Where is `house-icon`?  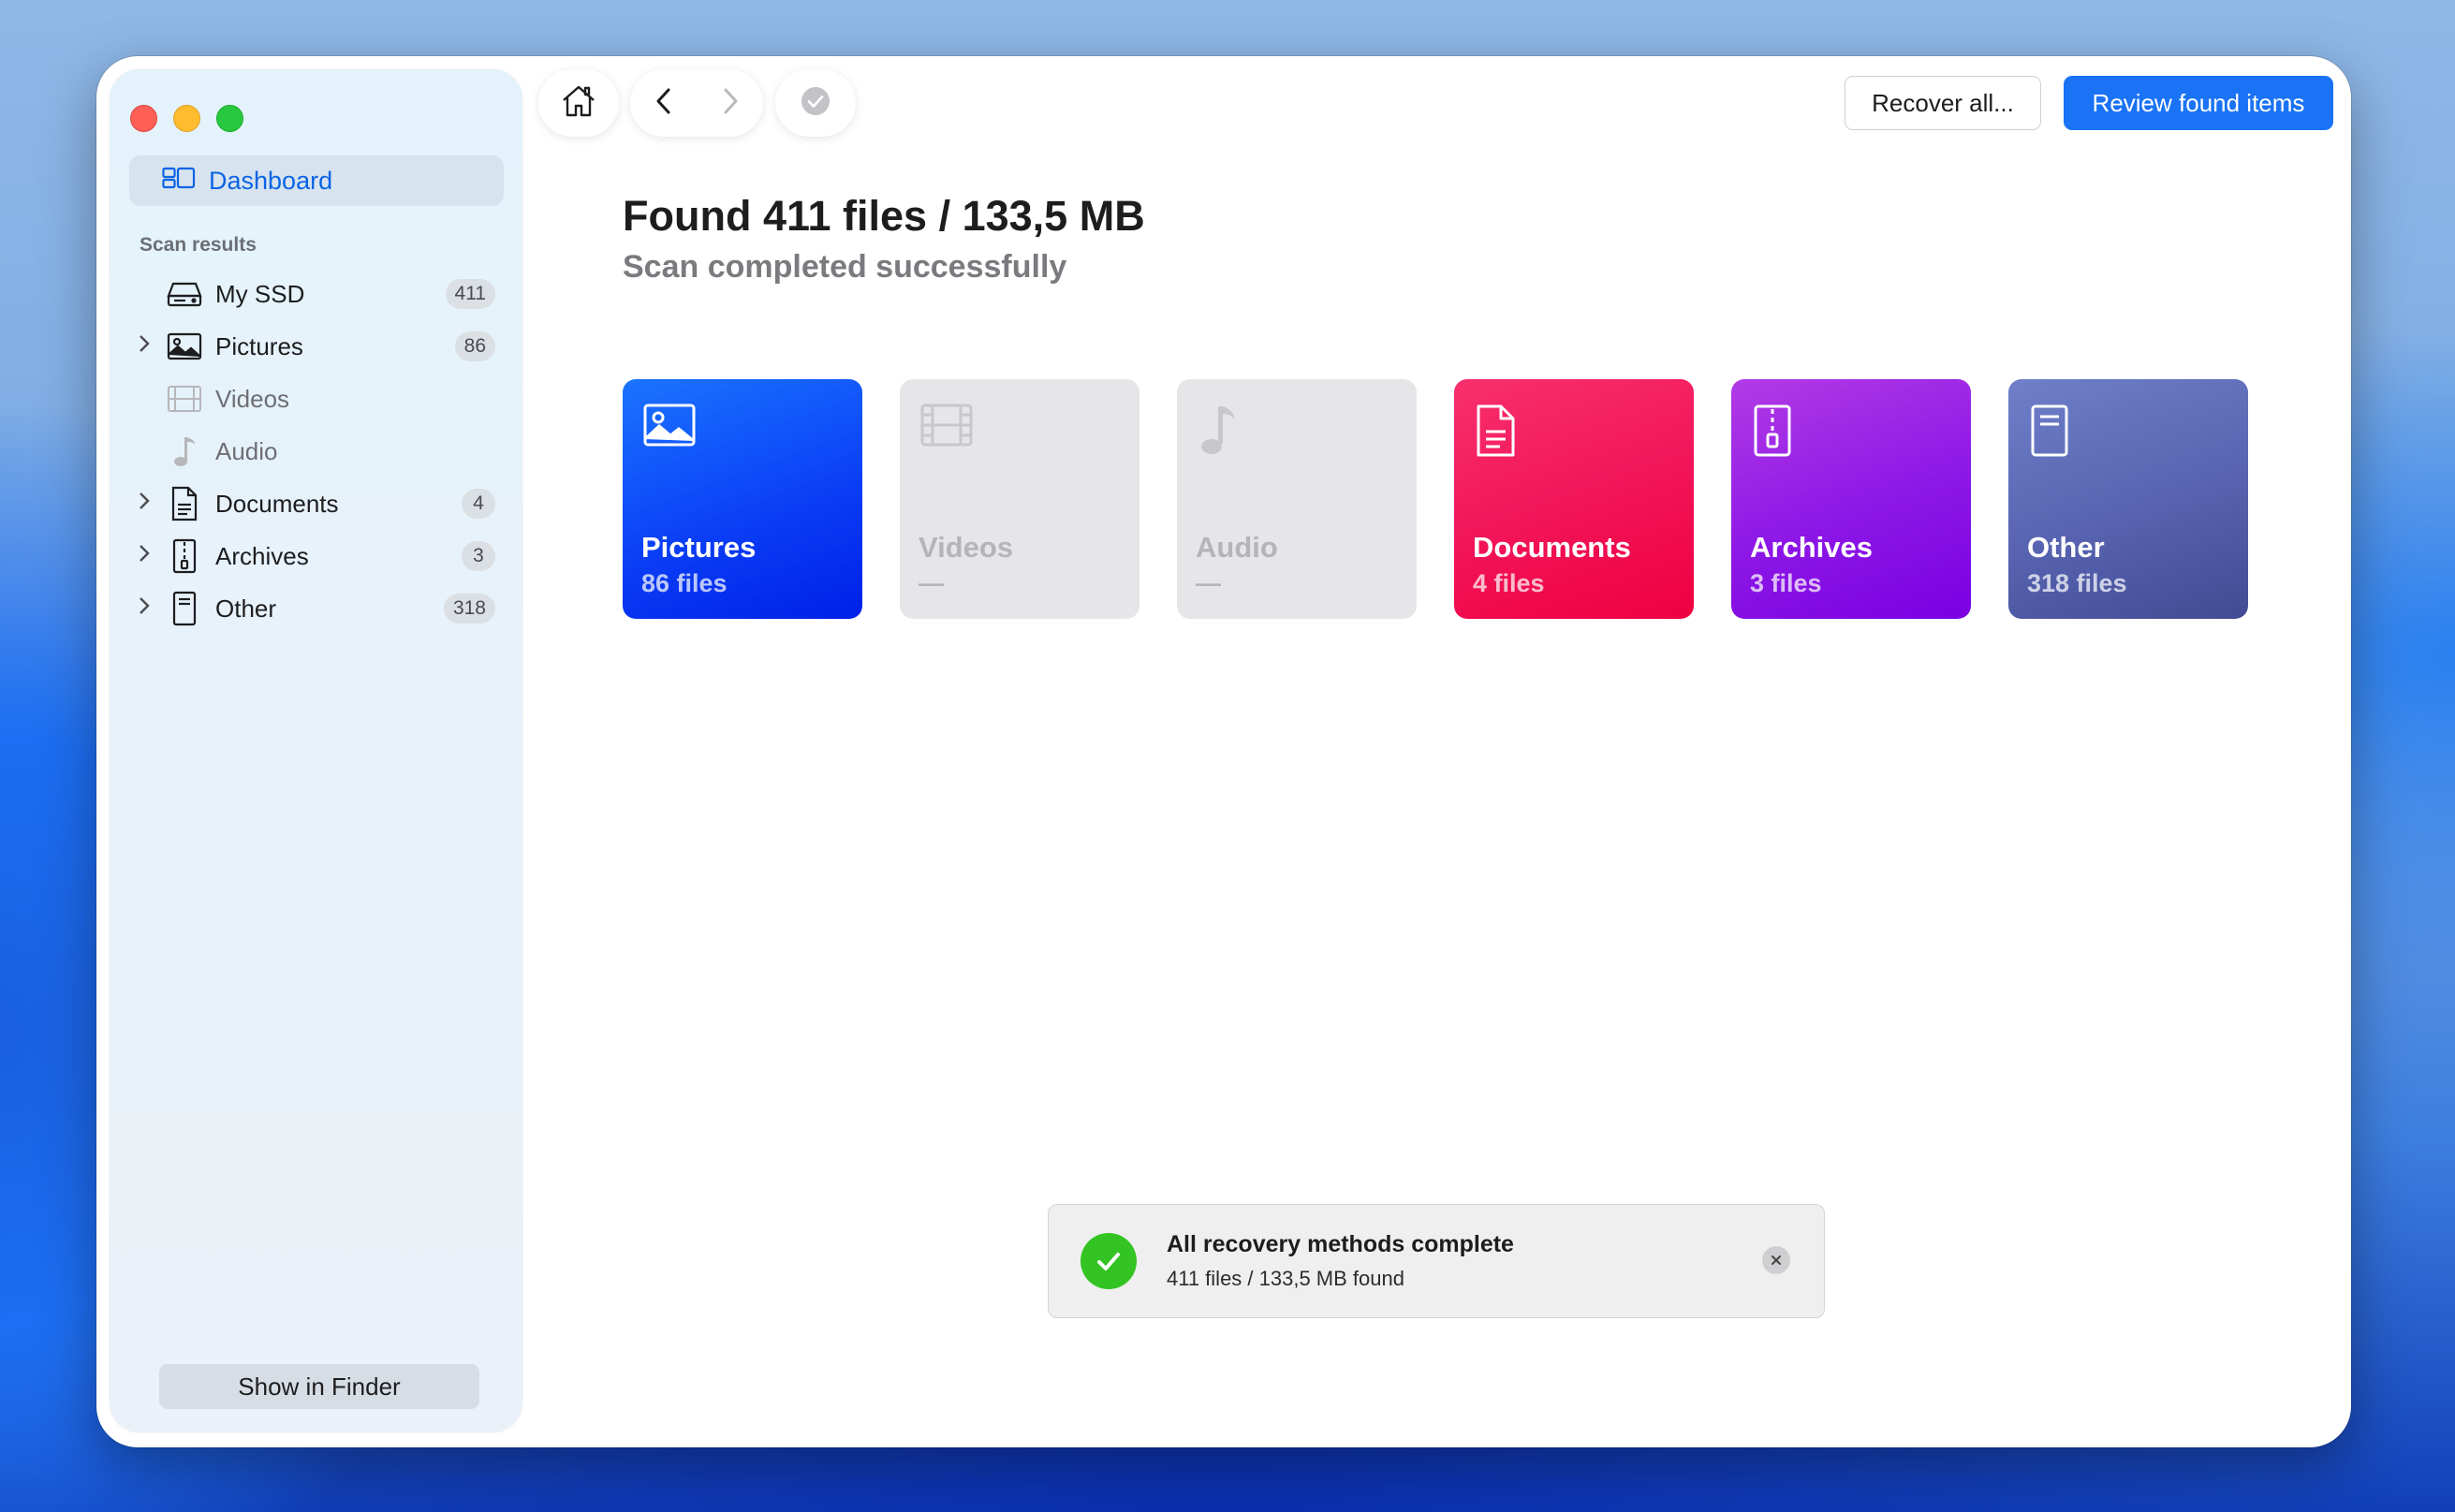 house-icon is located at coordinates (579, 103).